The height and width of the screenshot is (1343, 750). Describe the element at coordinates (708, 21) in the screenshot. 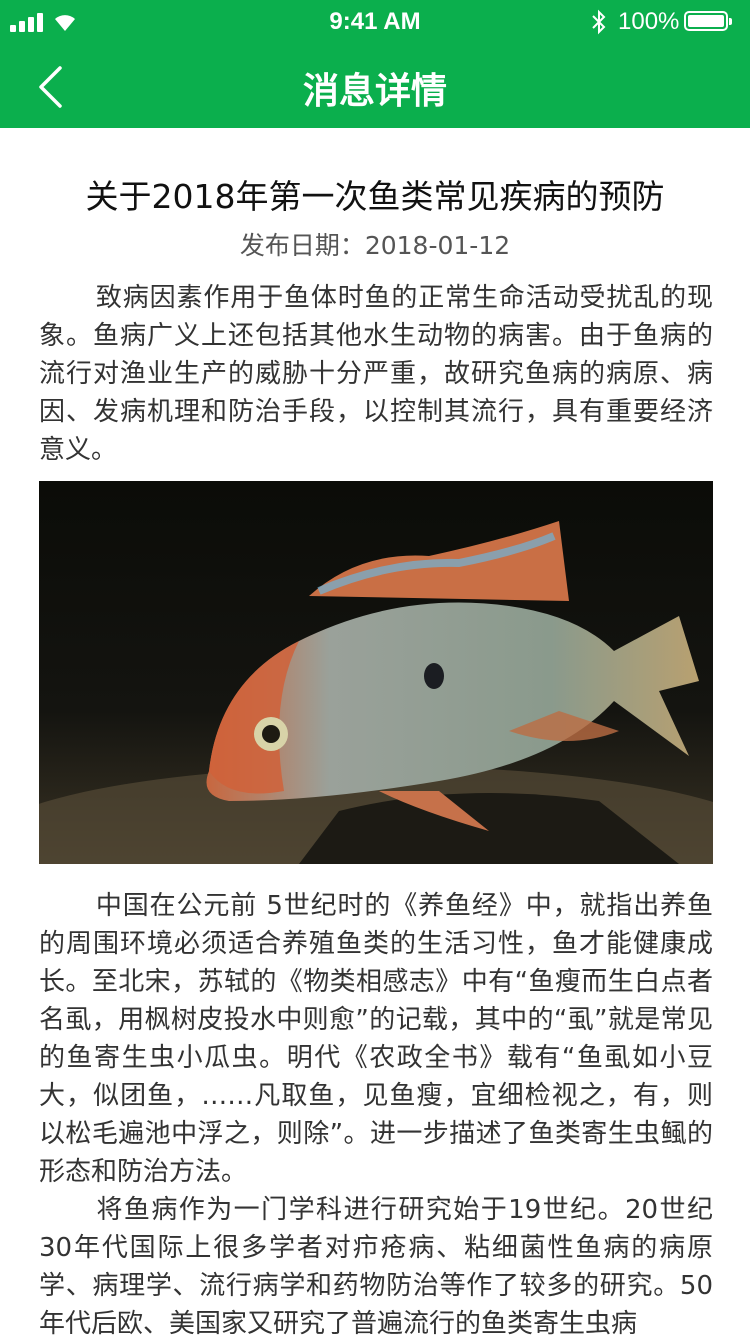

I see `battery-icon` at that location.